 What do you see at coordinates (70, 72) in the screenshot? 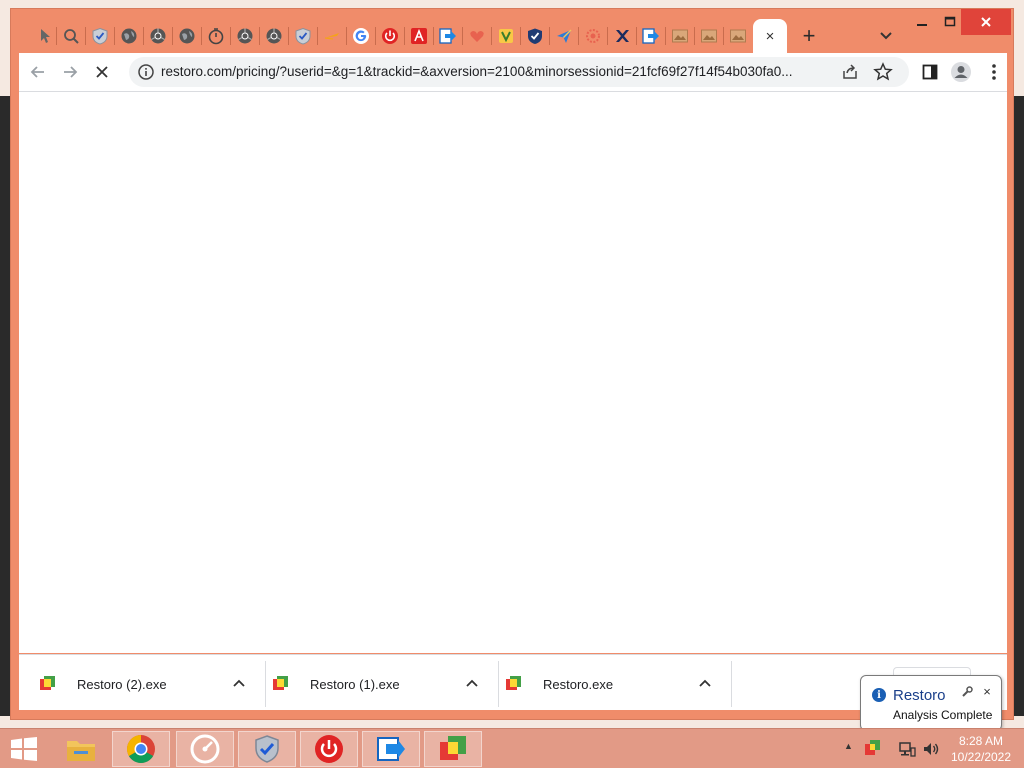
I see `forward-button` at bounding box center [70, 72].